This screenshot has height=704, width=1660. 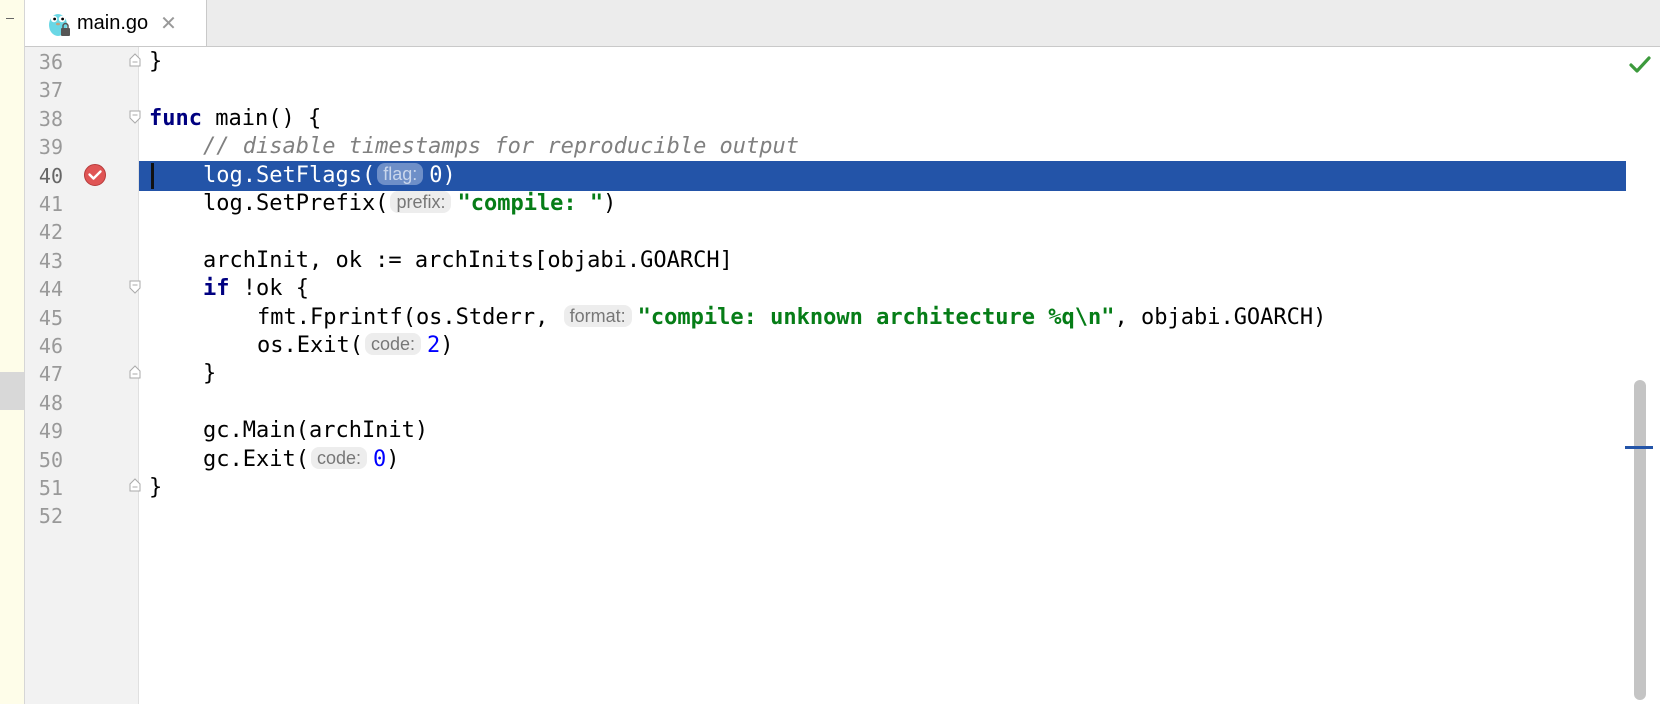 What do you see at coordinates (931, 261) in the screenshot?
I see `code-line-43: archInit, ok := archInits[objabi.GOARCH]` at bounding box center [931, 261].